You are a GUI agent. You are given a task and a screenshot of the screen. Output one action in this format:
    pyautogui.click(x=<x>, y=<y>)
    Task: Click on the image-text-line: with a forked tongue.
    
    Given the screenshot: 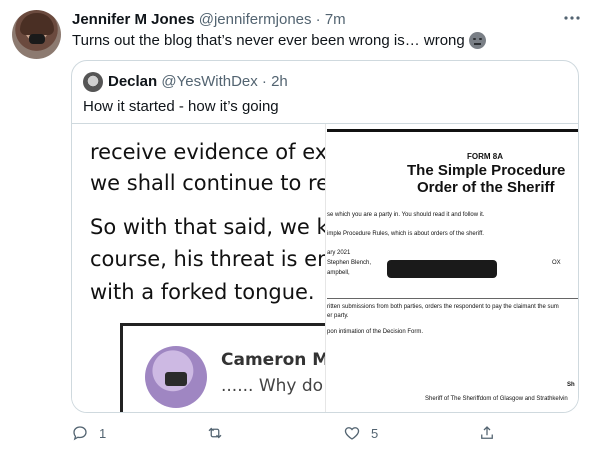 What is the action you would take?
    pyautogui.click(x=202, y=292)
    